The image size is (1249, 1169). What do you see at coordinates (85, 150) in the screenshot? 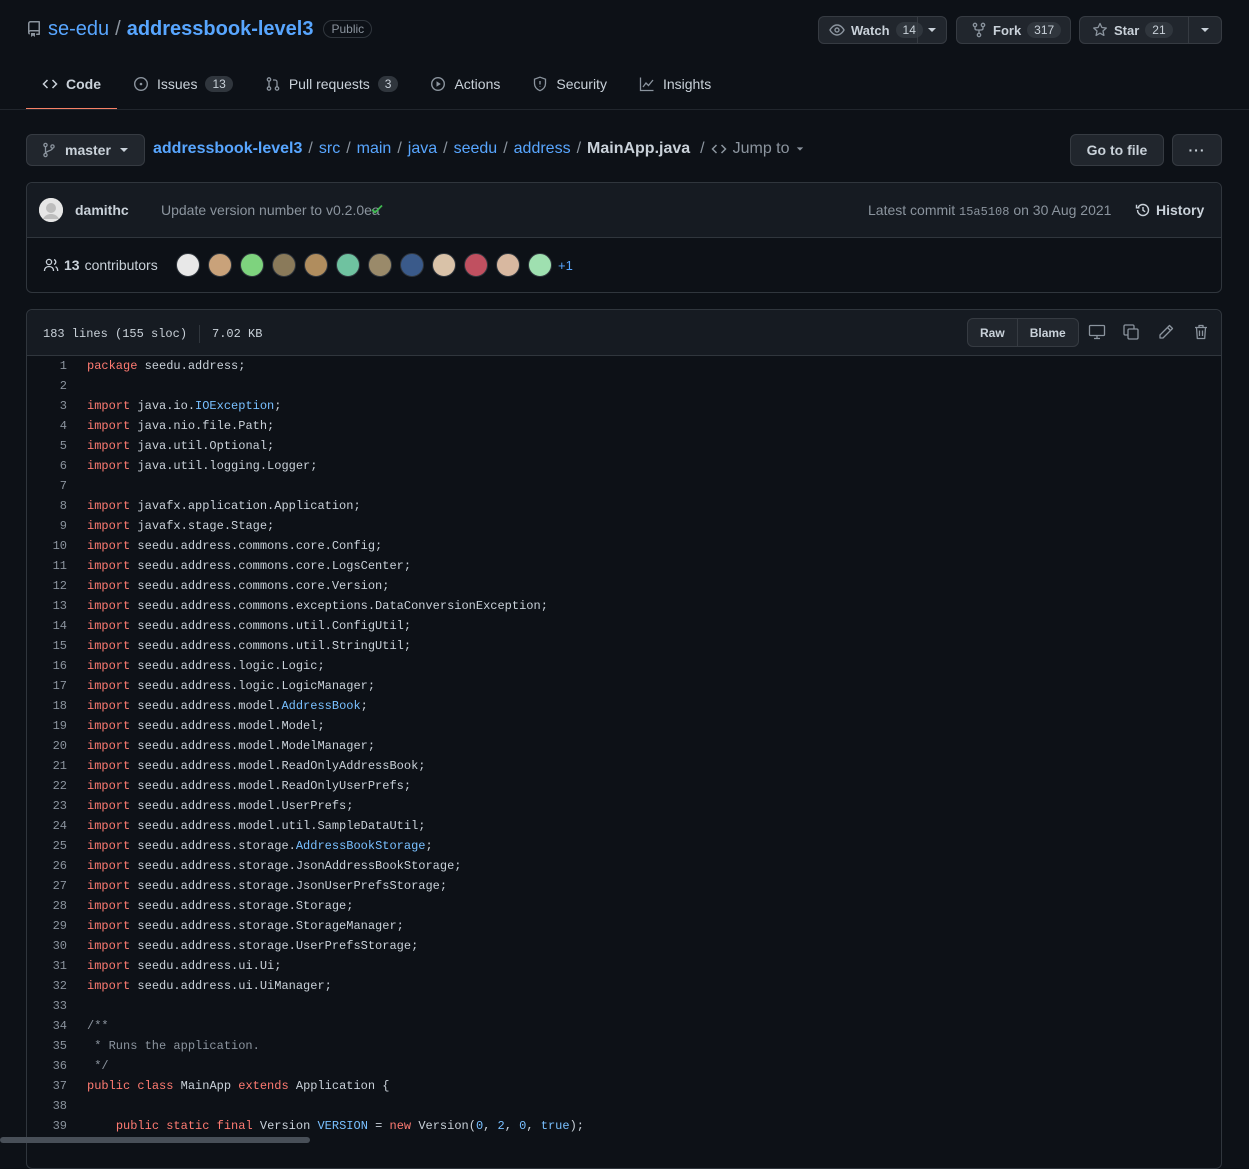
I see `branch-selector: master` at bounding box center [85, 150].